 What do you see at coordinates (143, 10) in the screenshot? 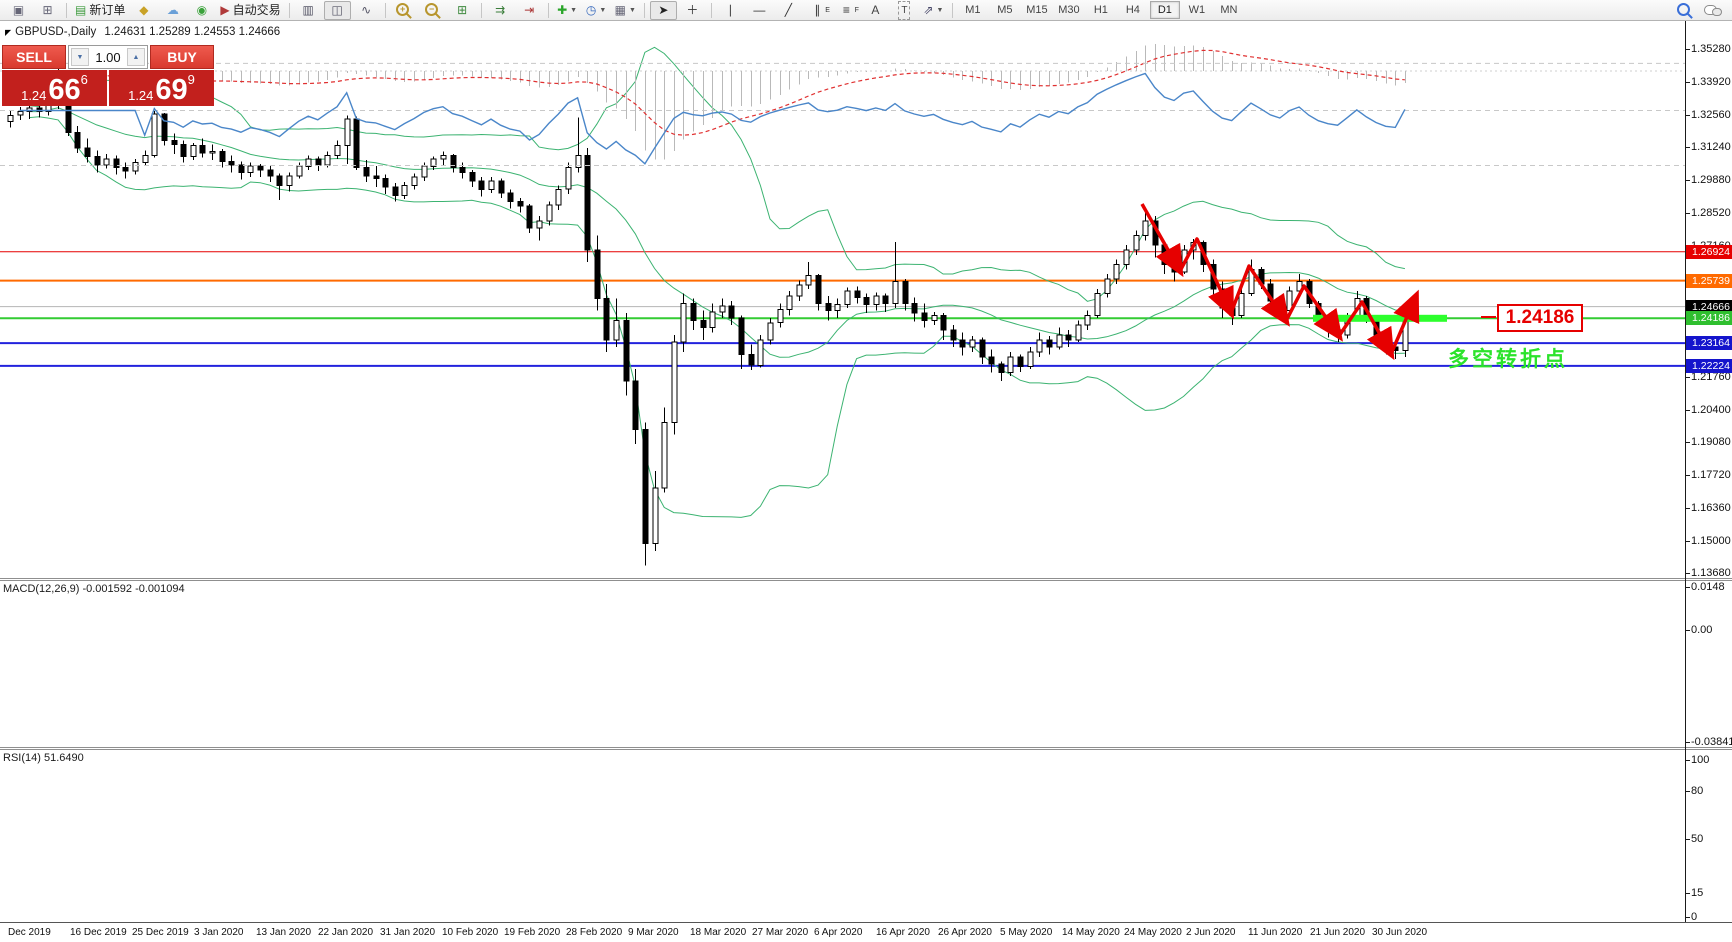
I see `gold-icon: ◆` at bounding box center [143, 10].